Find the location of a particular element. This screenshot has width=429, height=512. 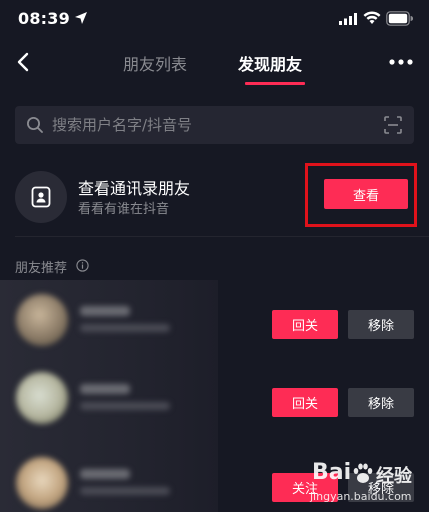

baidu-jingyan-watermark: Bai 经验 jingyan.baidu.com is located at coordinates (368, 486).